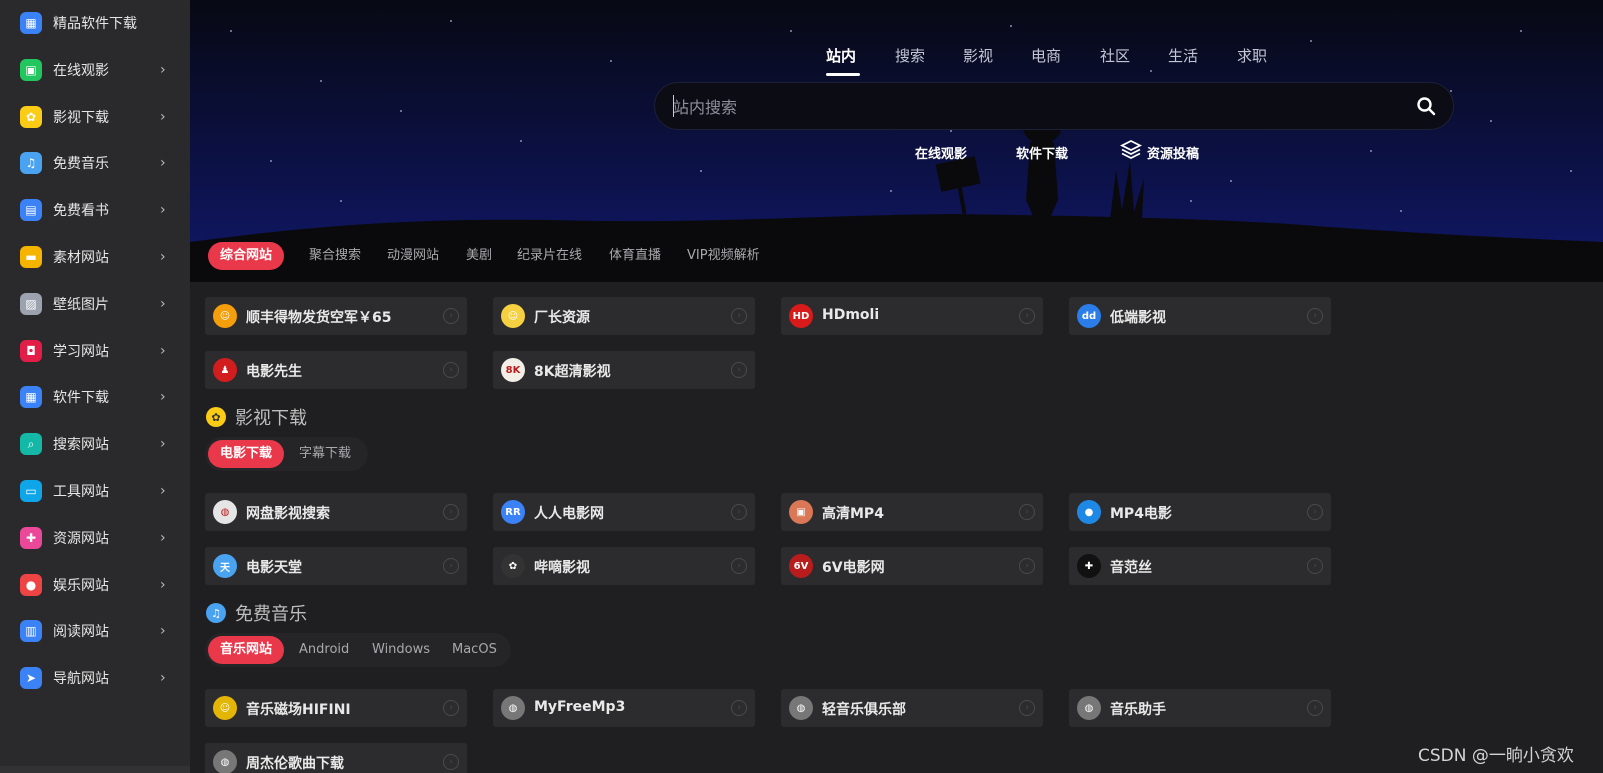 Image resolution: width=1603 pixels, height=773 pixels. I want to click on site-card-title: 8K超清影视, so click(572, 372).